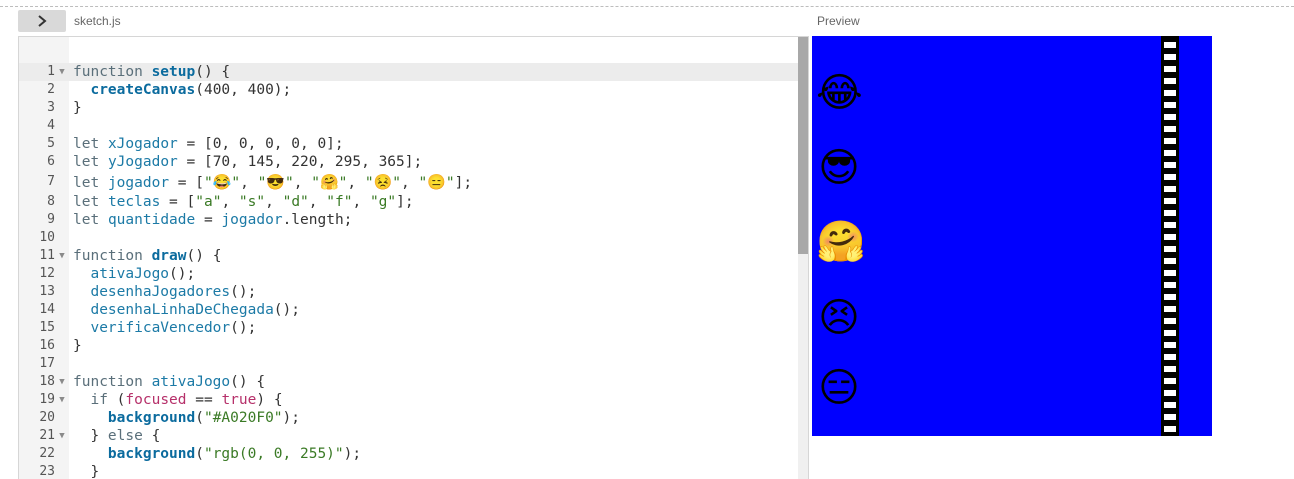 The width and height of the screenshot is (1294, 479). What do you see at coordinates (47, 345) in the screenshot?
I see `line-number: 16` at bounding box center [47, 345].